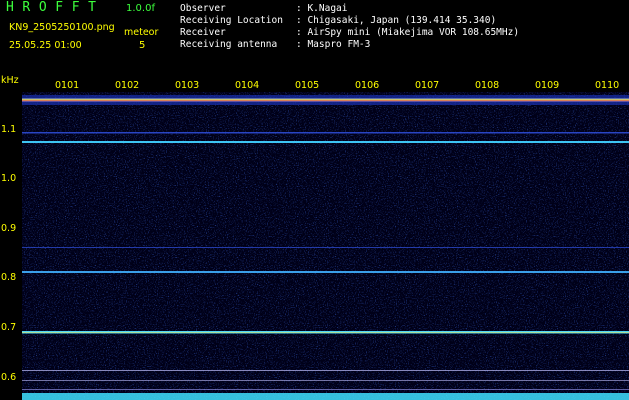 The width and height of the screenshot is (629, 400). Describe the element at coordinates (142, 45) in the screenshot. I see `meteor-count-value: 5` at that location.